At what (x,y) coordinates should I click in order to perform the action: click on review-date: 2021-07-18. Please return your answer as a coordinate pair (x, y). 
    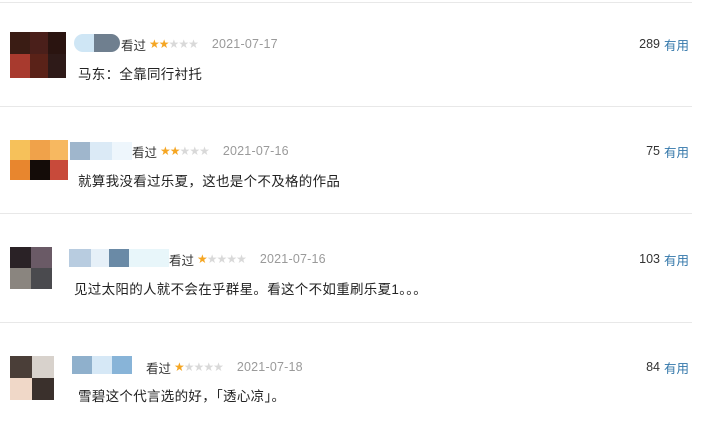
    Looking at the image, I should click on (269, 367).